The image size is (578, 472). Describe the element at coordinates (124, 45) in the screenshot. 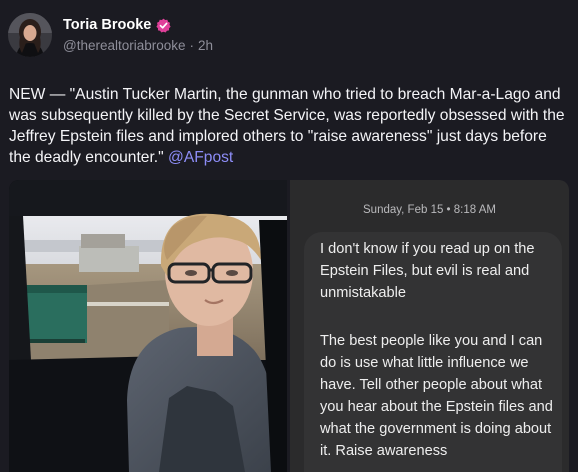

I see `author-handle: @therealtoriabrooke` at that location.